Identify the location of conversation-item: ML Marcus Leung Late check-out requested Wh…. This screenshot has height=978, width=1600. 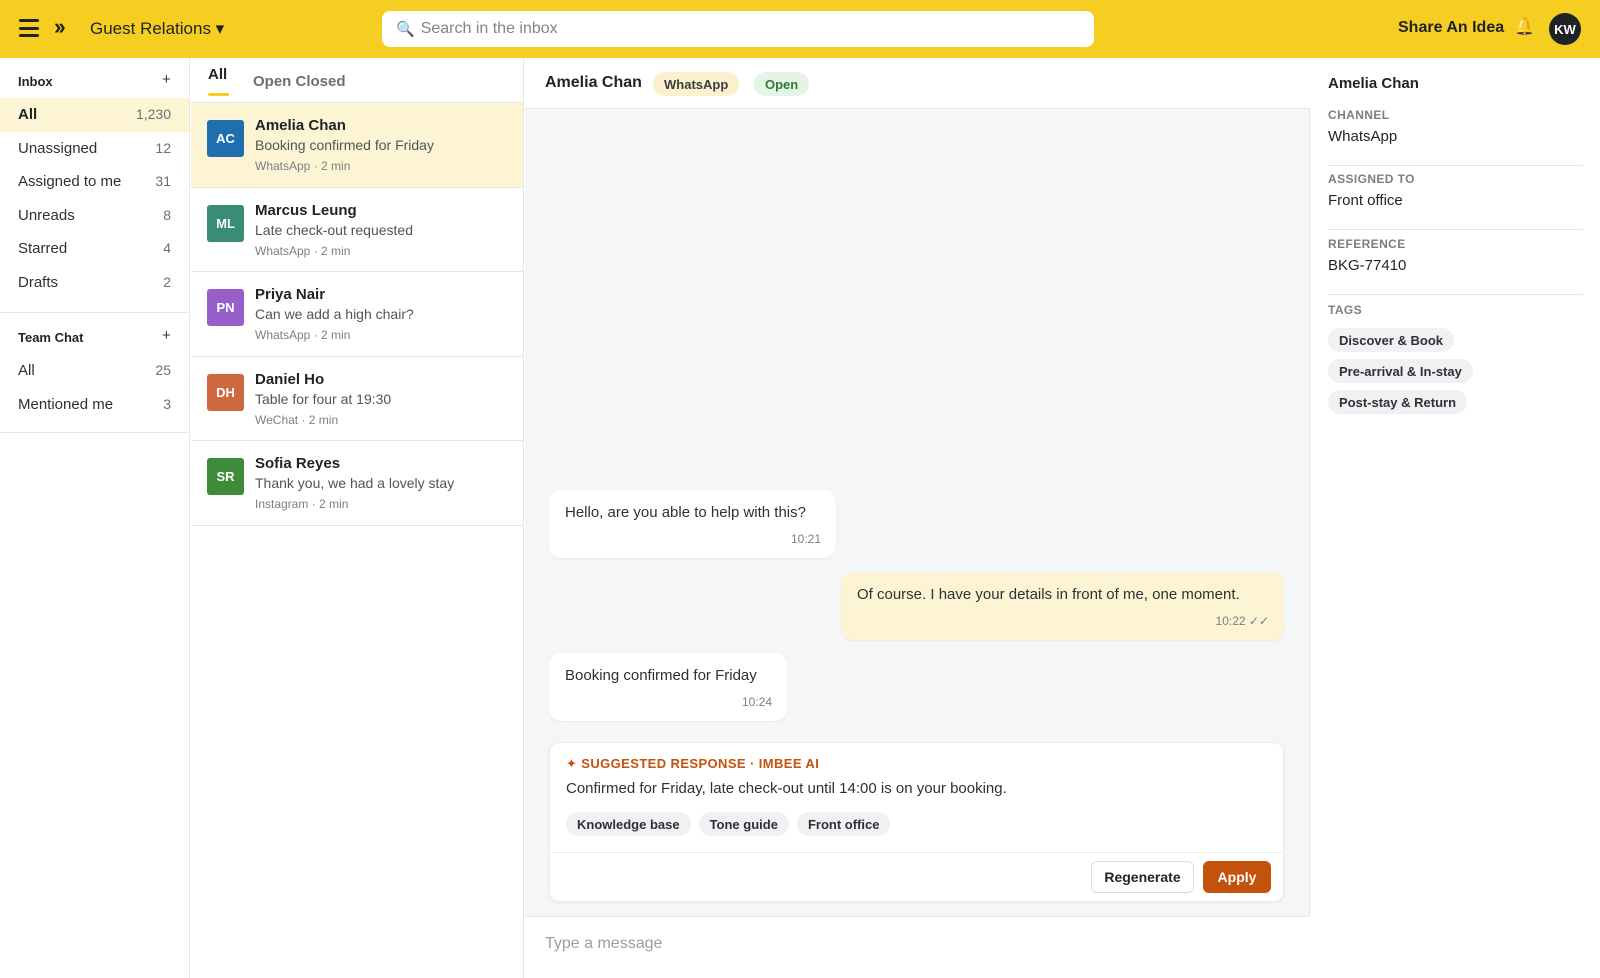
(357, 230).